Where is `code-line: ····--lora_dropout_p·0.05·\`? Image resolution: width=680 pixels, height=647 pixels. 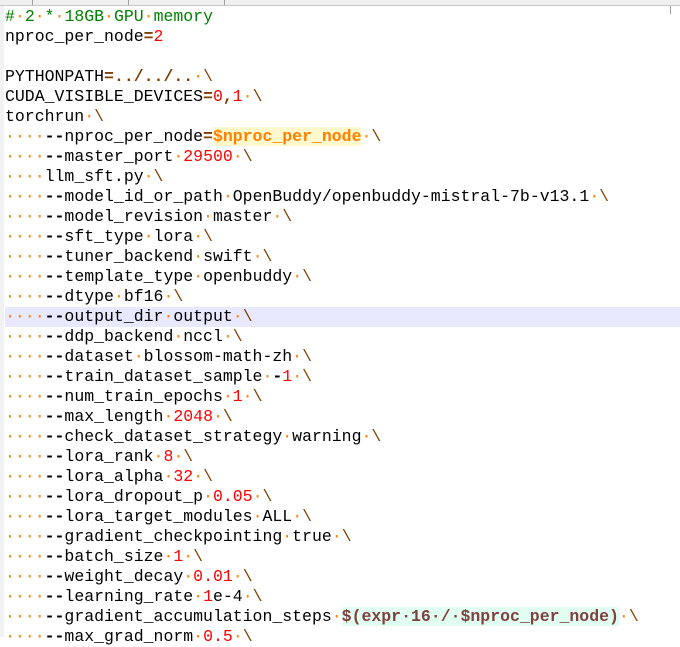
code-line: ····--lora_dropout_p·0.05·\ is located at coordinates (342, 497).